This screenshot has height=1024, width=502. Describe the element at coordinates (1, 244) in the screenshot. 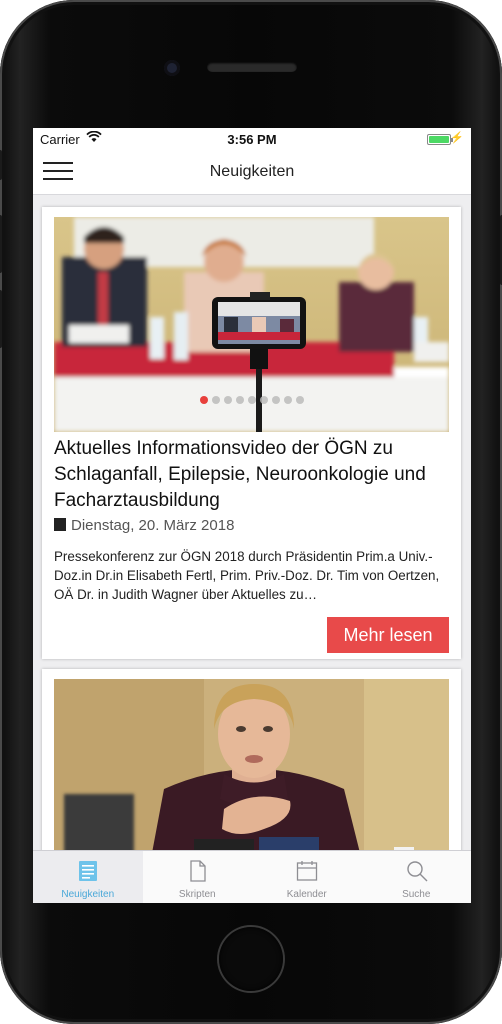

I see `volume-up-button` at that location.